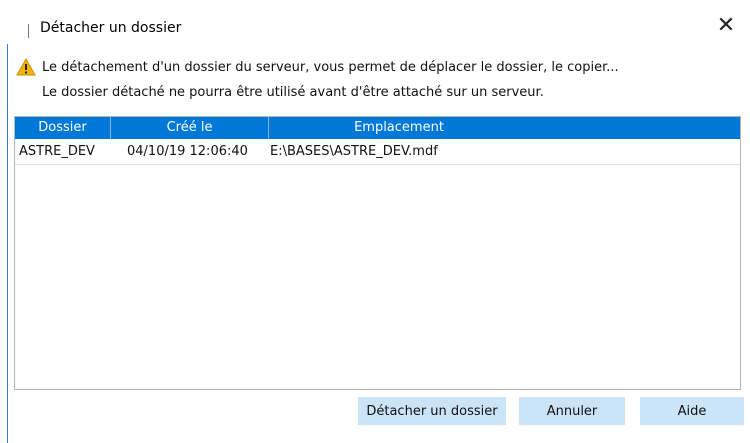  I want to click on window-left-edge, so click(5, 221).